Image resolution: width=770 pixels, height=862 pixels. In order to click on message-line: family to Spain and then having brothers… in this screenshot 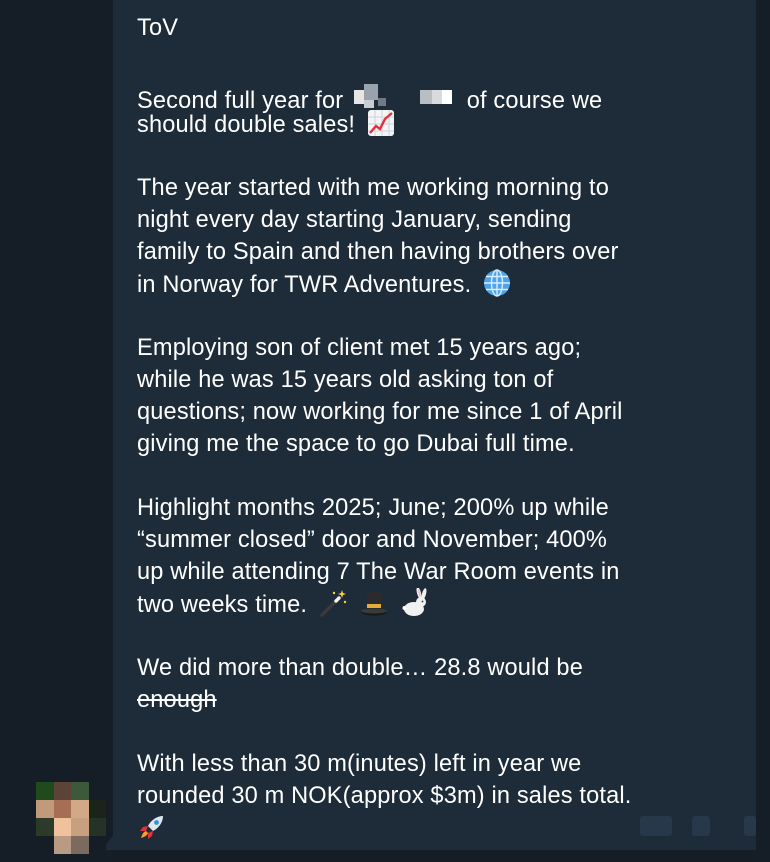, I will do `click(378, 252)`.